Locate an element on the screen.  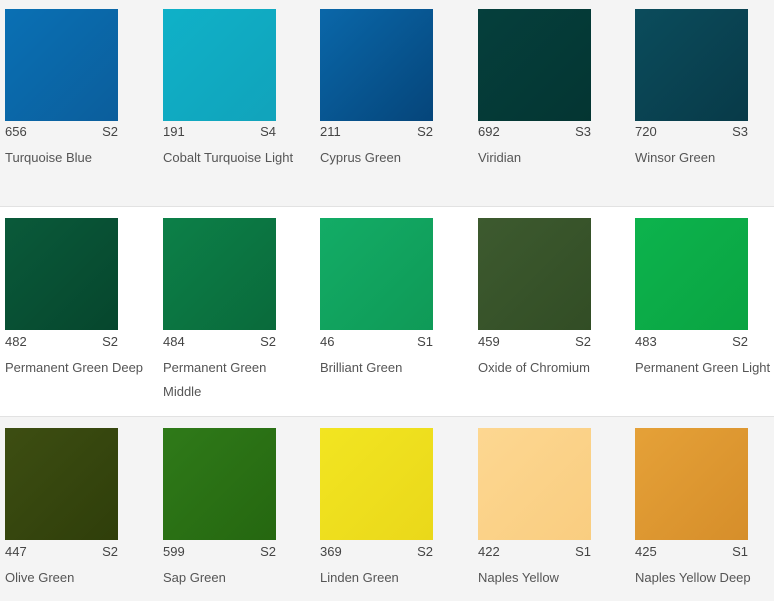
swatch-meta: 484 S2 is located at coordinates (219, 342).